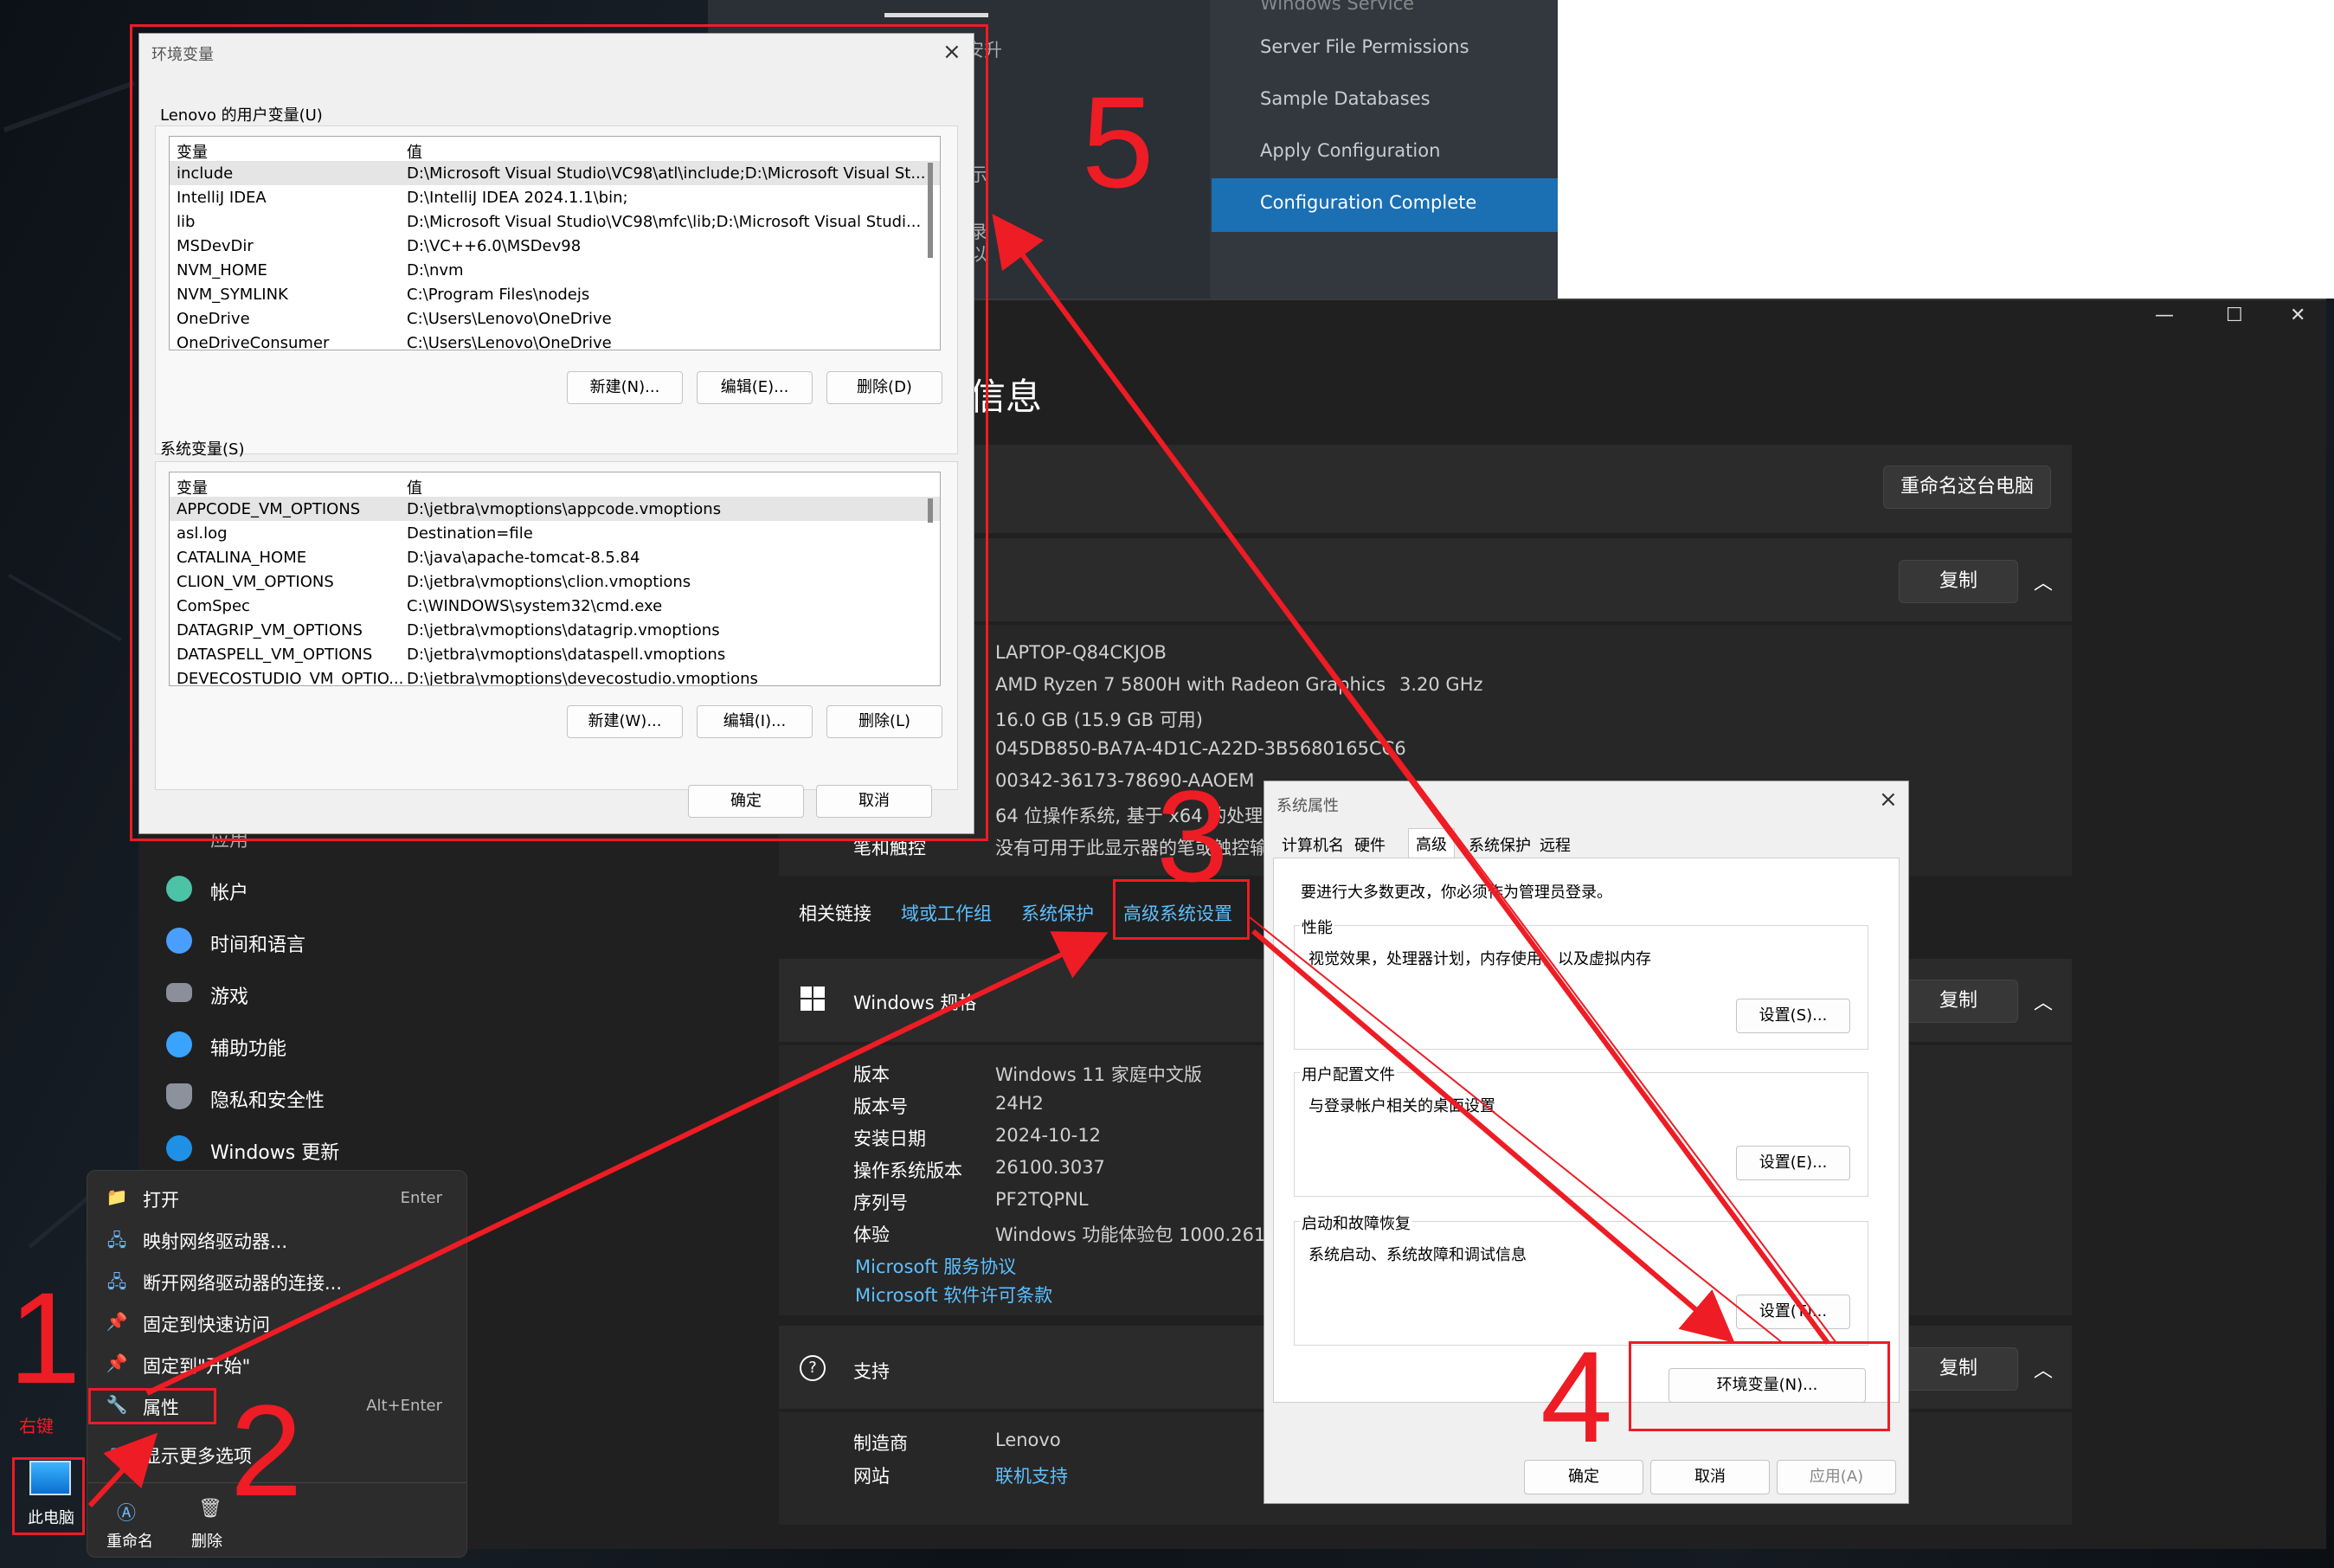 The height and width of the screenshot is (1568, 2334). What do you see at coordinates (1576, 1396) in the screenshot?
I see `step-number-4: 4` at bounding box center [1576, 1396].